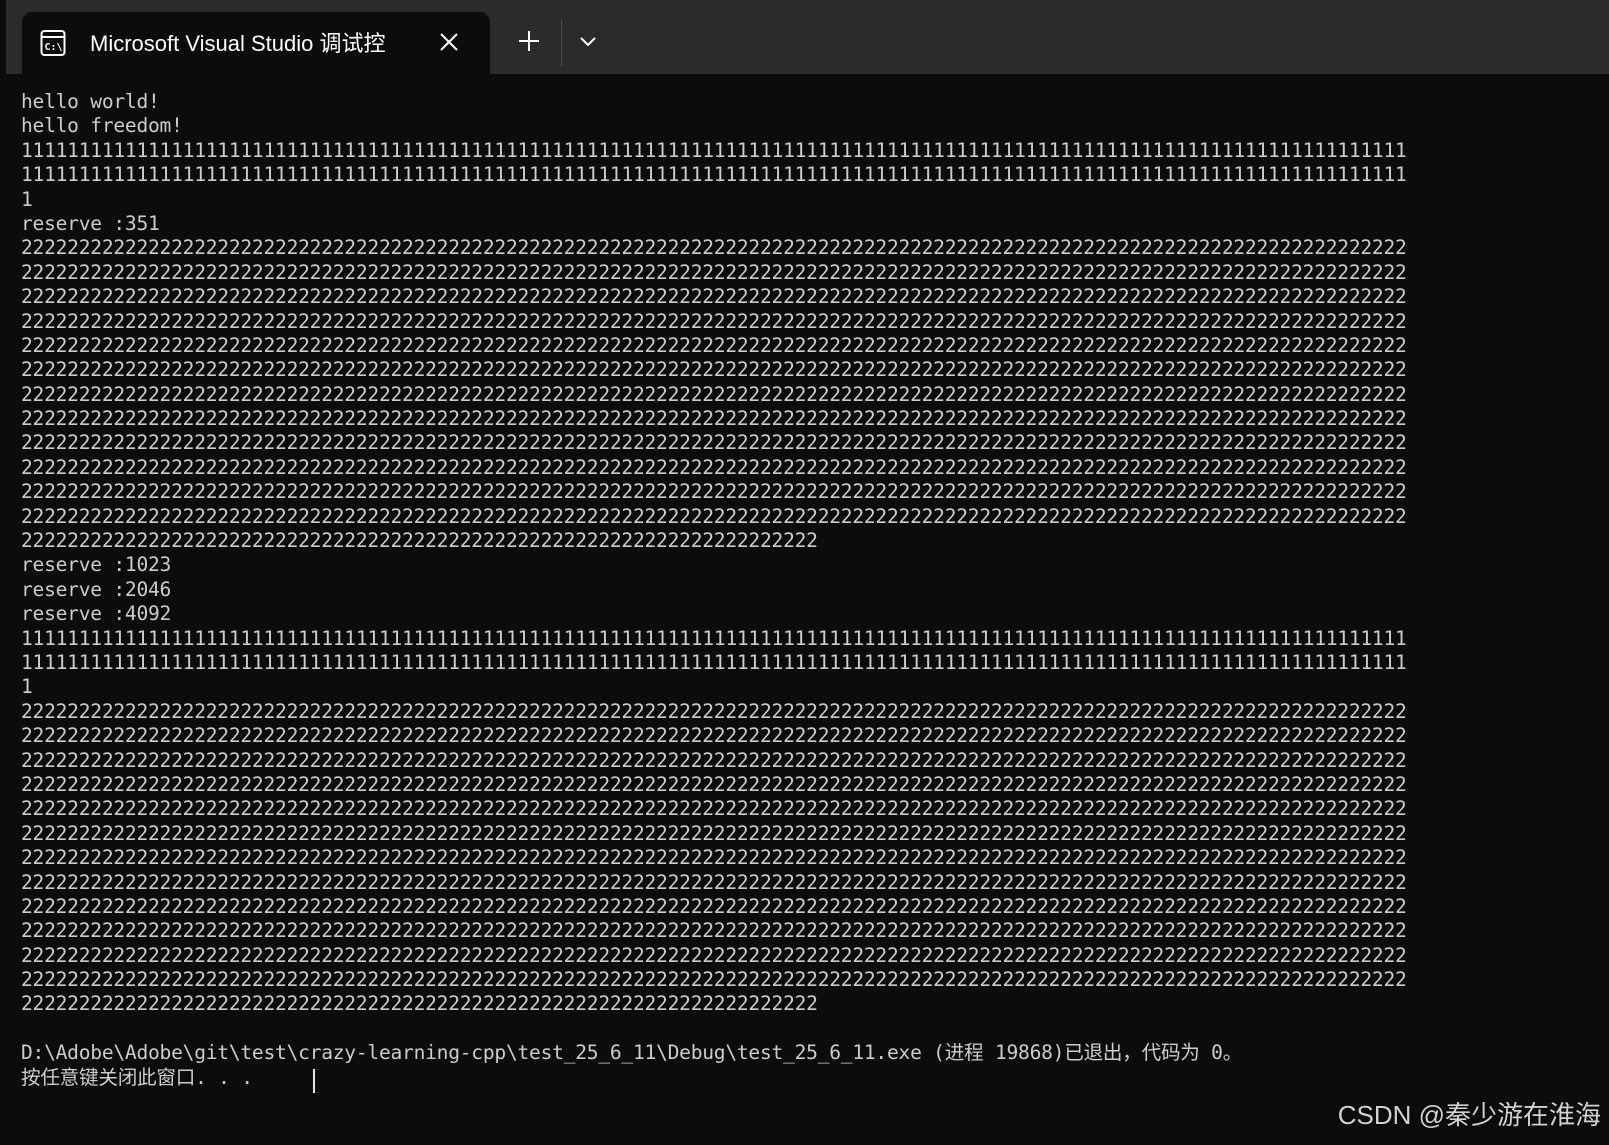 The width and height of the screenshot is (1609, 1145). What do you see at coordinates (90, 101) in the screenshot?
I see `terminal-line: hello world!` at bounding box center [90, 101].